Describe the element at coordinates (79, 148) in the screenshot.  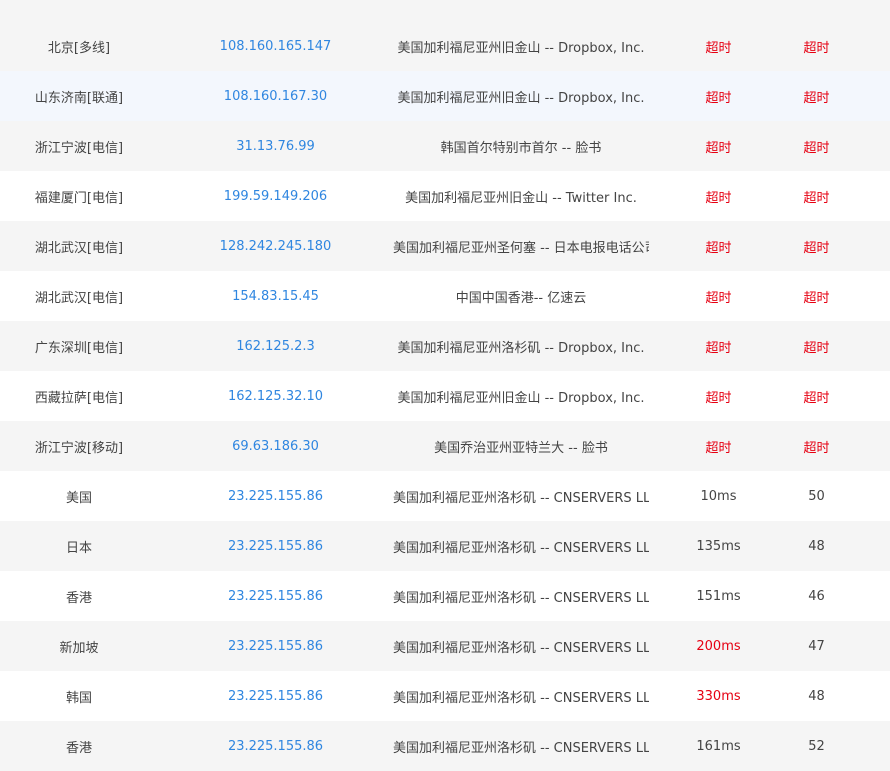
I see `node-name-cell: 浙江宁波[电信]` at that location.